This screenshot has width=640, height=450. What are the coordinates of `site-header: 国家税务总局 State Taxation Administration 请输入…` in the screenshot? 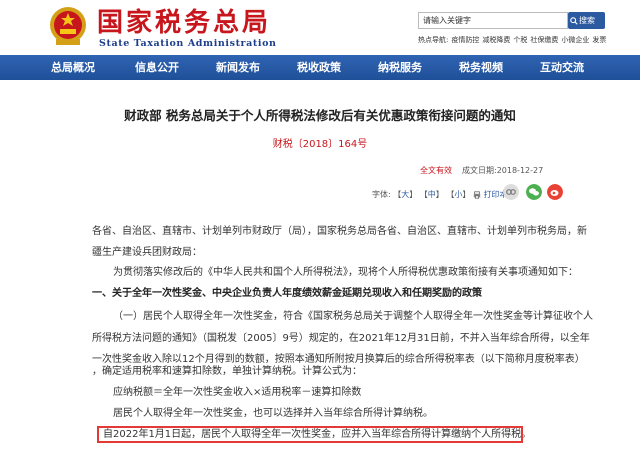 It's located at (320, 26).